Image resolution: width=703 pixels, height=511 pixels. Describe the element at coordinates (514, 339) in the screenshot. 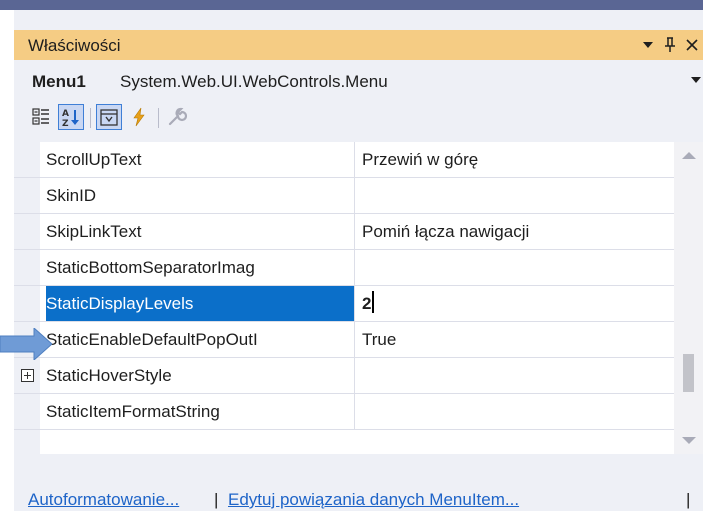

I see `property-value: True` at that location.